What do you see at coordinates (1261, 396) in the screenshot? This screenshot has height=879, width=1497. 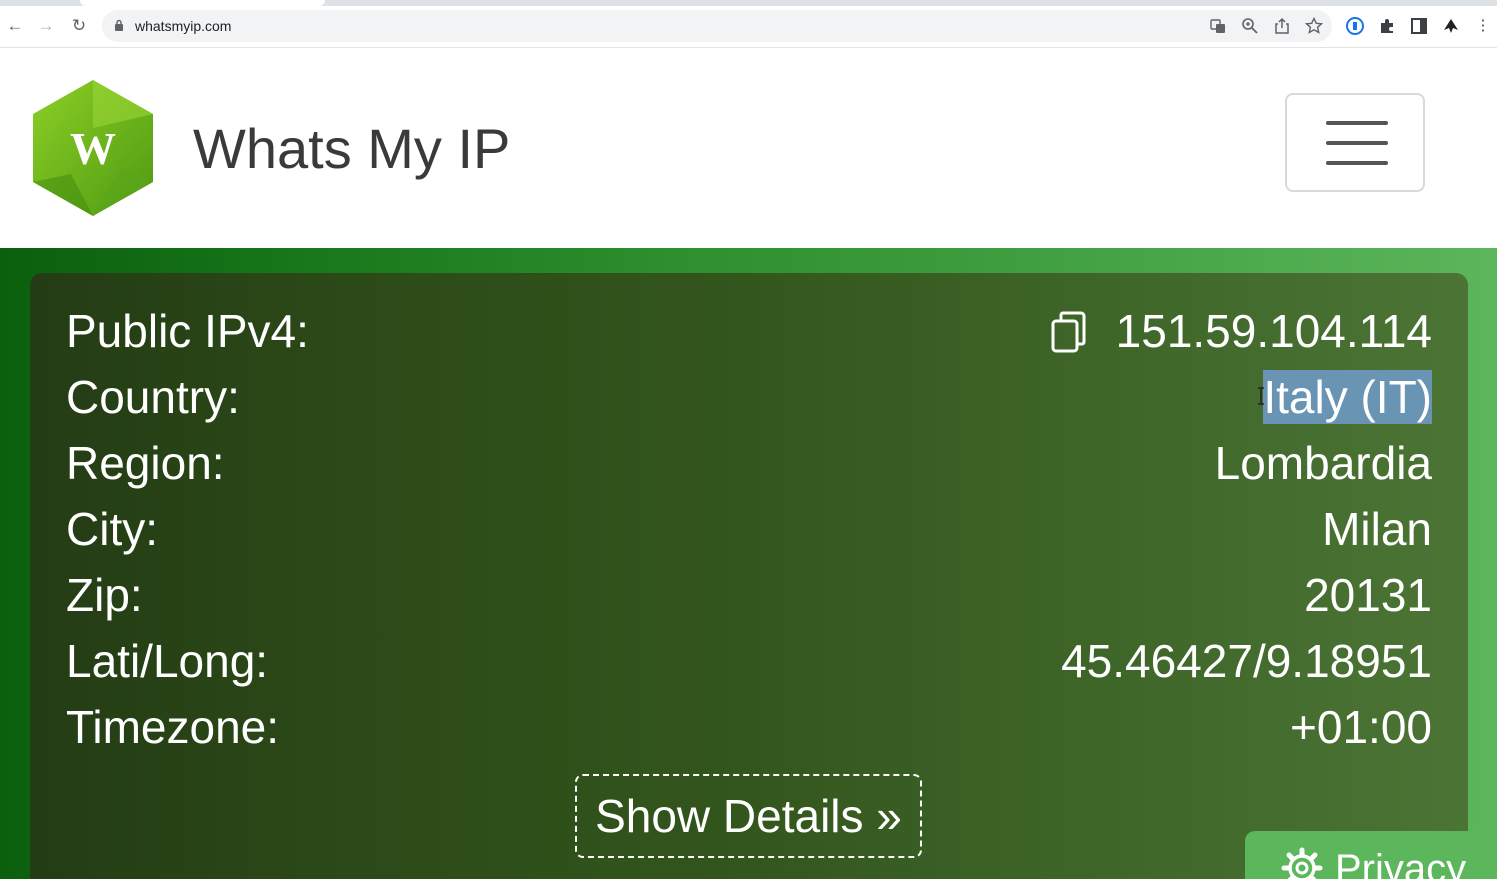 I see `text-cursor-icon` at bounding box center [1261, 396].